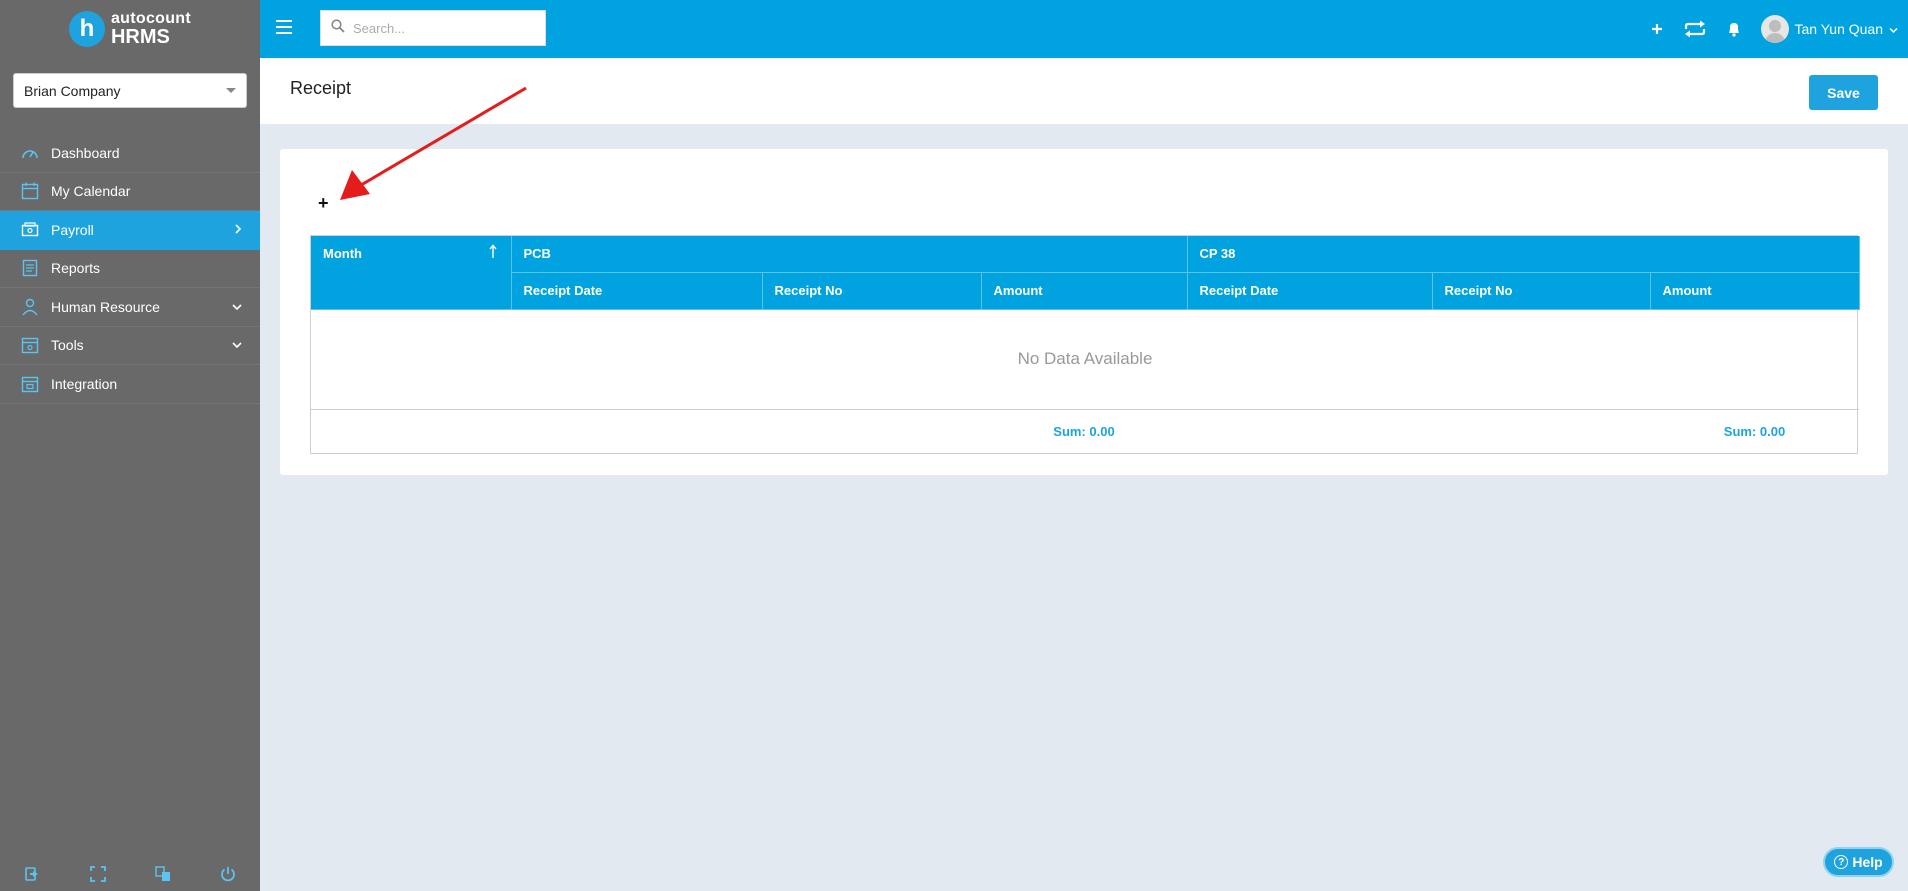  I want to click on add-row-button: +, so click(323, 203).